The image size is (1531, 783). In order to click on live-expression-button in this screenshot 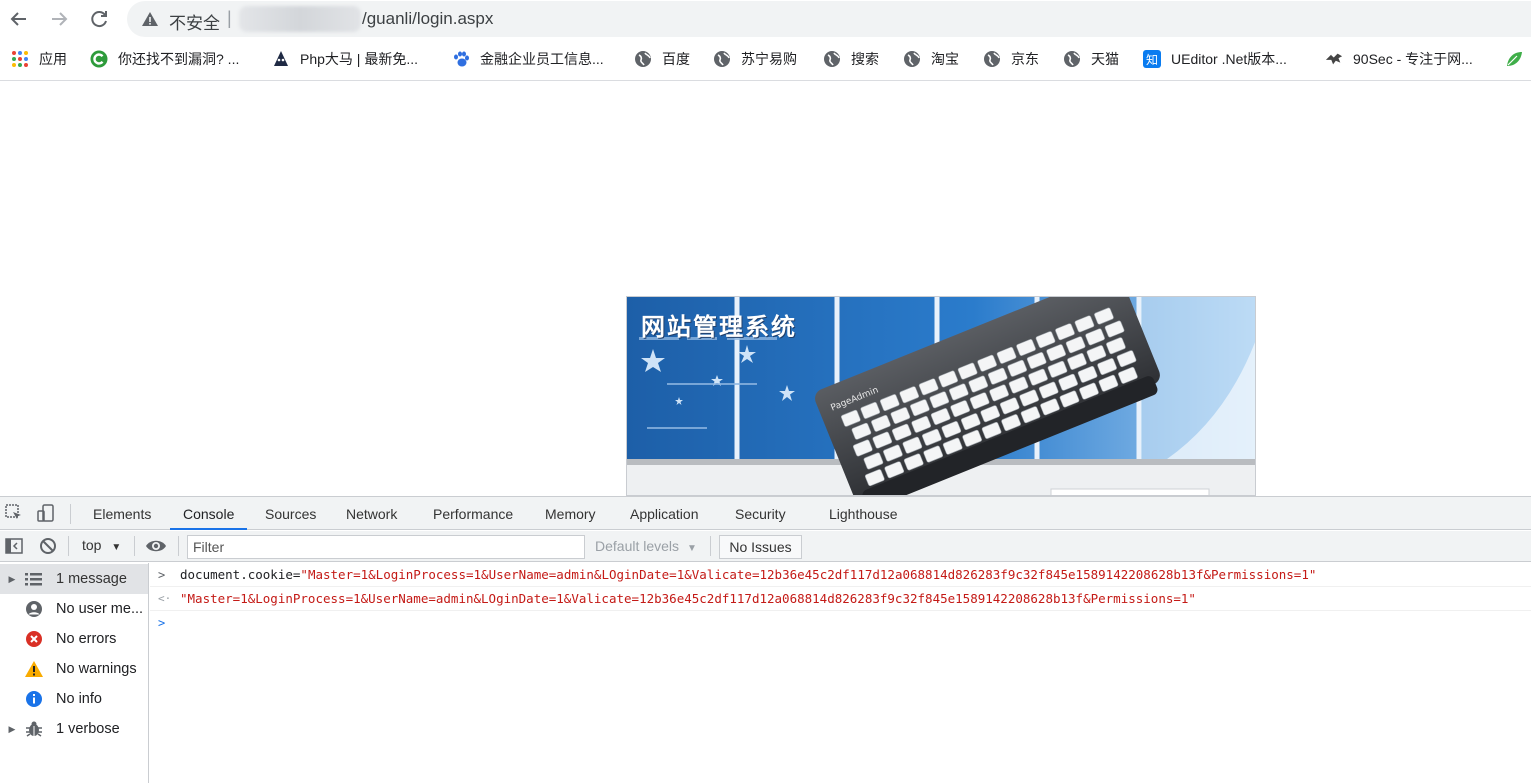, I will do `click(155, 546)`.